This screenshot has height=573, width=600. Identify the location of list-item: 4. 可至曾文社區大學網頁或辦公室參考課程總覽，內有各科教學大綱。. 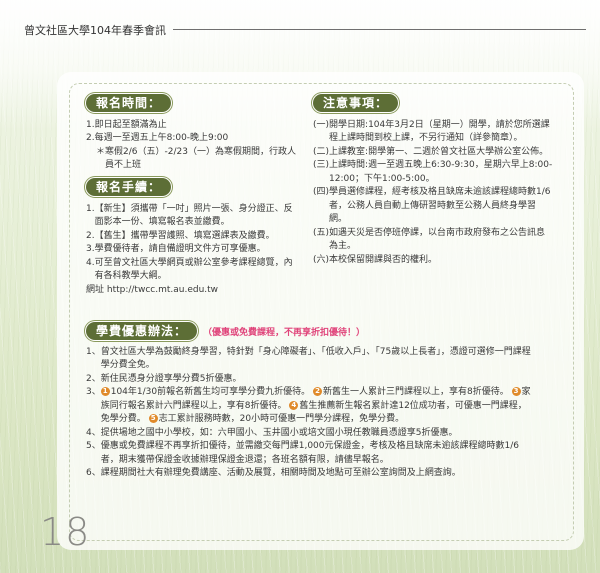
(191, 270).